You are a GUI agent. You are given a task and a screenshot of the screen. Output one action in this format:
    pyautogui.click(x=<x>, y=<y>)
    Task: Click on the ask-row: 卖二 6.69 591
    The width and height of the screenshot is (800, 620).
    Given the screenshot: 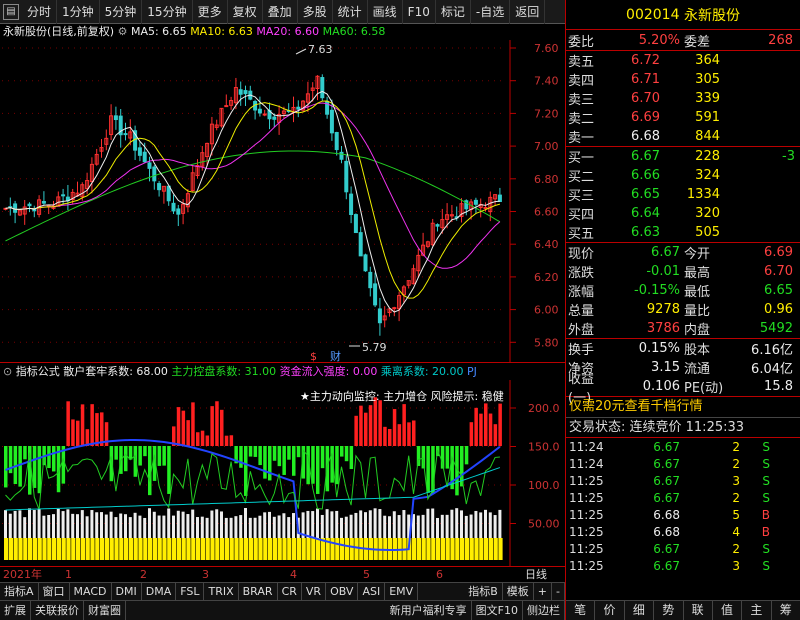 What is the action you would take?
    pyautogui.click(x=683, y=117)
    